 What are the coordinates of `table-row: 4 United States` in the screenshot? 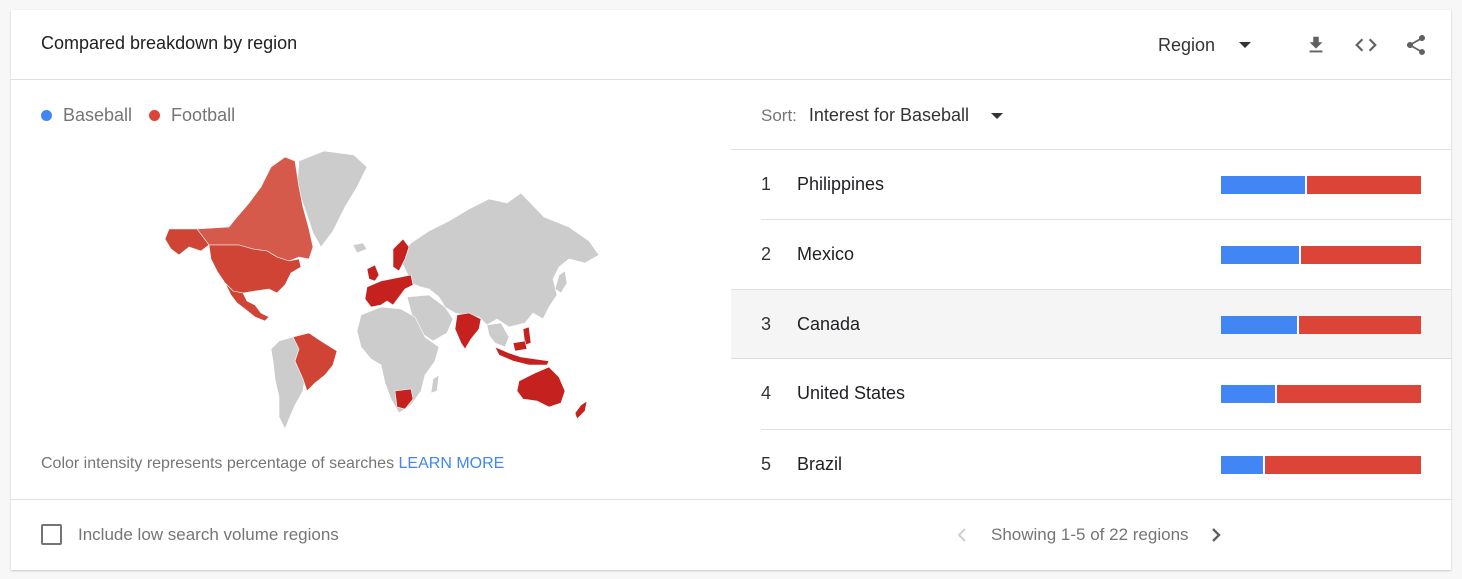 It's located at (1106, 394).